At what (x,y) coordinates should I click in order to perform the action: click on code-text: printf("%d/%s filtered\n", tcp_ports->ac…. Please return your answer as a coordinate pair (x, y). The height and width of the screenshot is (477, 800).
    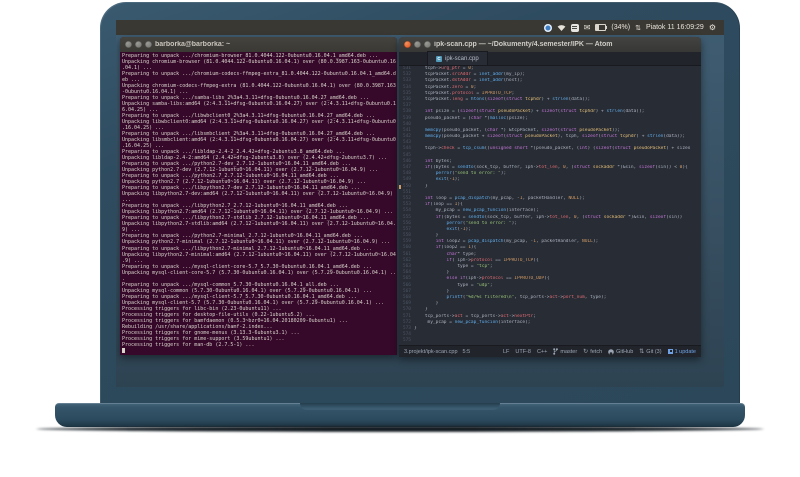
    Looking at the image, I should click on (526, 297).